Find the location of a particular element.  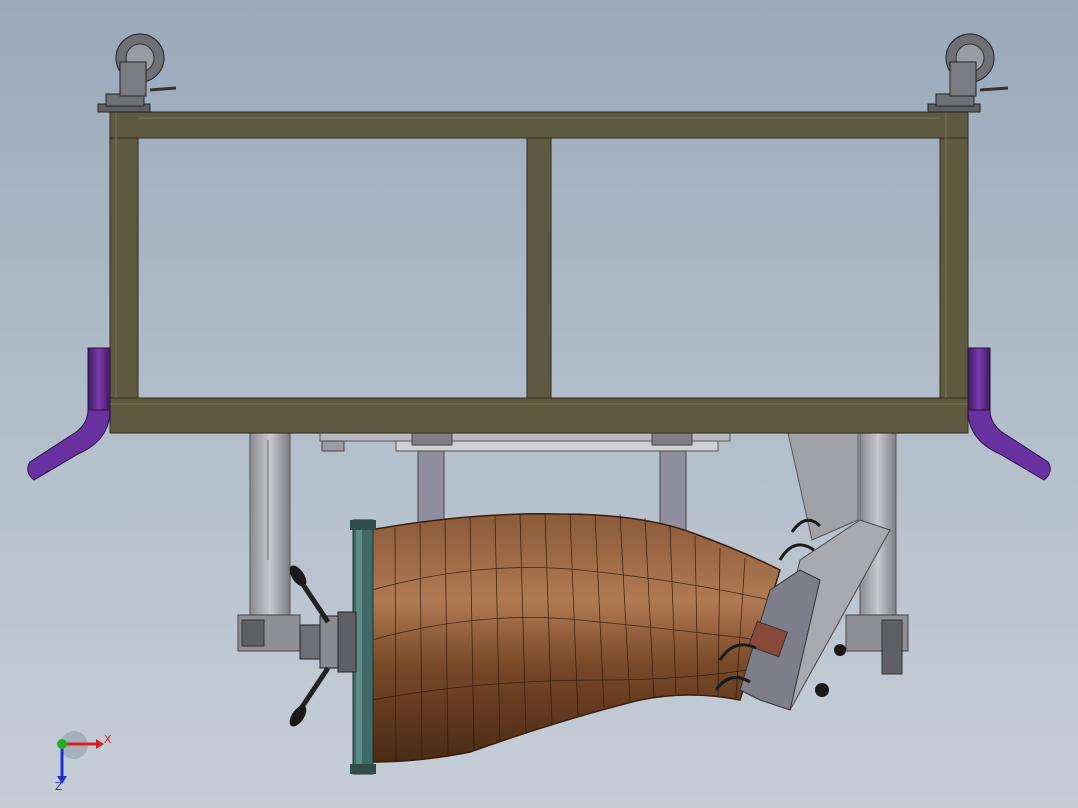

x-axis-label: X is located at coordinates (108, 739).